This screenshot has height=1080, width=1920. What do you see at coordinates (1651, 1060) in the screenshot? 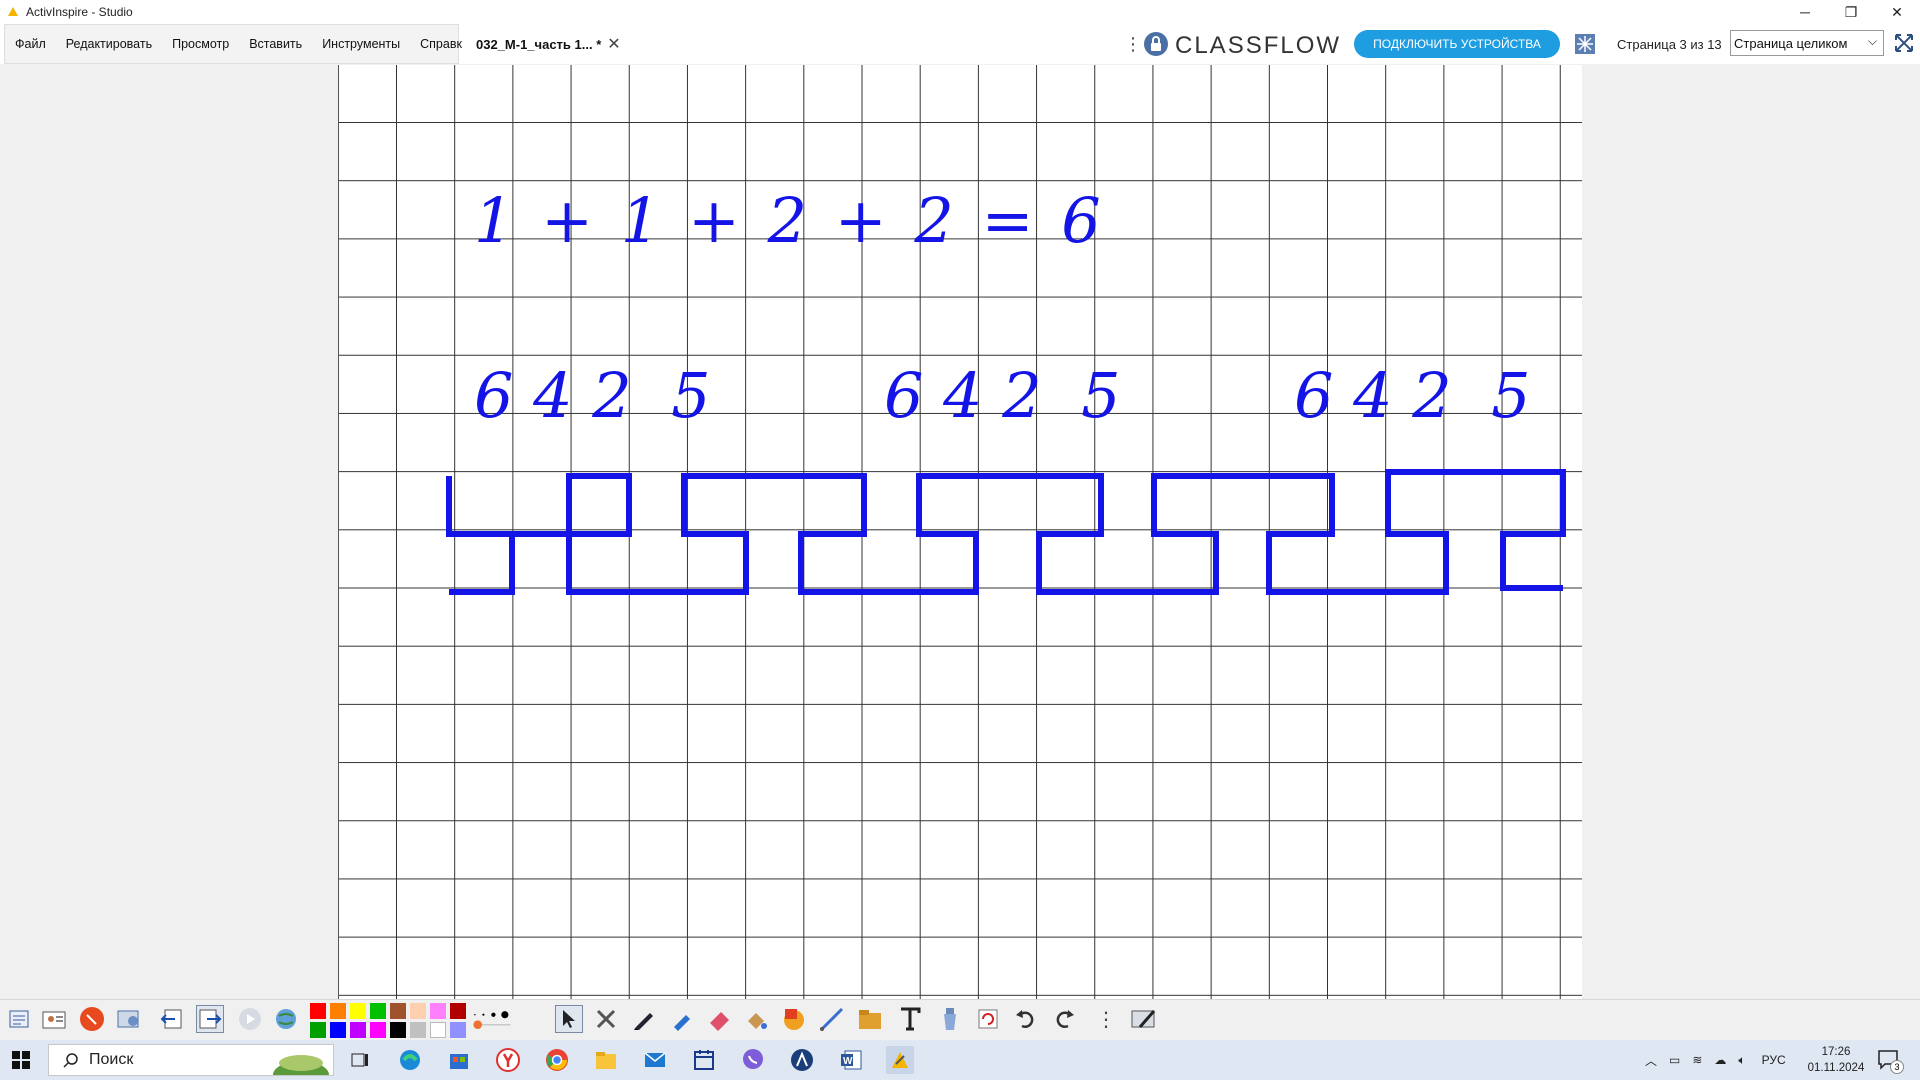
I see `tray-expand-icon: ︿` at bounding box center [1651, 1060].